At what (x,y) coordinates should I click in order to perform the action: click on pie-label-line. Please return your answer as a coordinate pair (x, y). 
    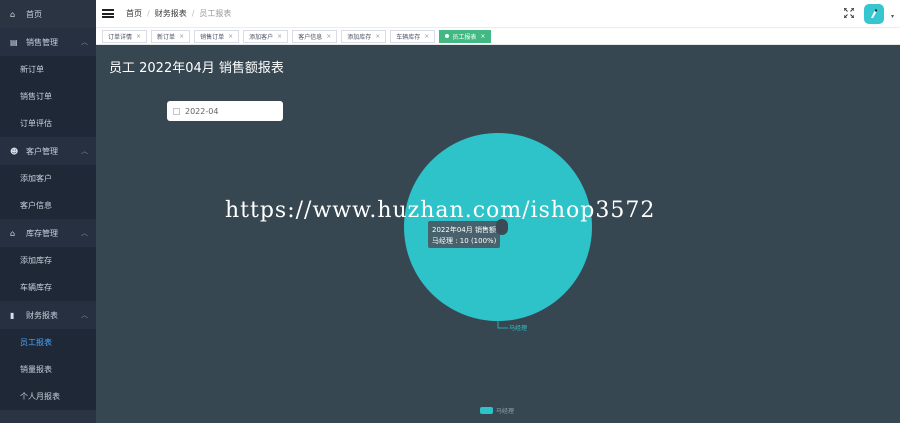
    Looking at the image, I should click on (502, 325).